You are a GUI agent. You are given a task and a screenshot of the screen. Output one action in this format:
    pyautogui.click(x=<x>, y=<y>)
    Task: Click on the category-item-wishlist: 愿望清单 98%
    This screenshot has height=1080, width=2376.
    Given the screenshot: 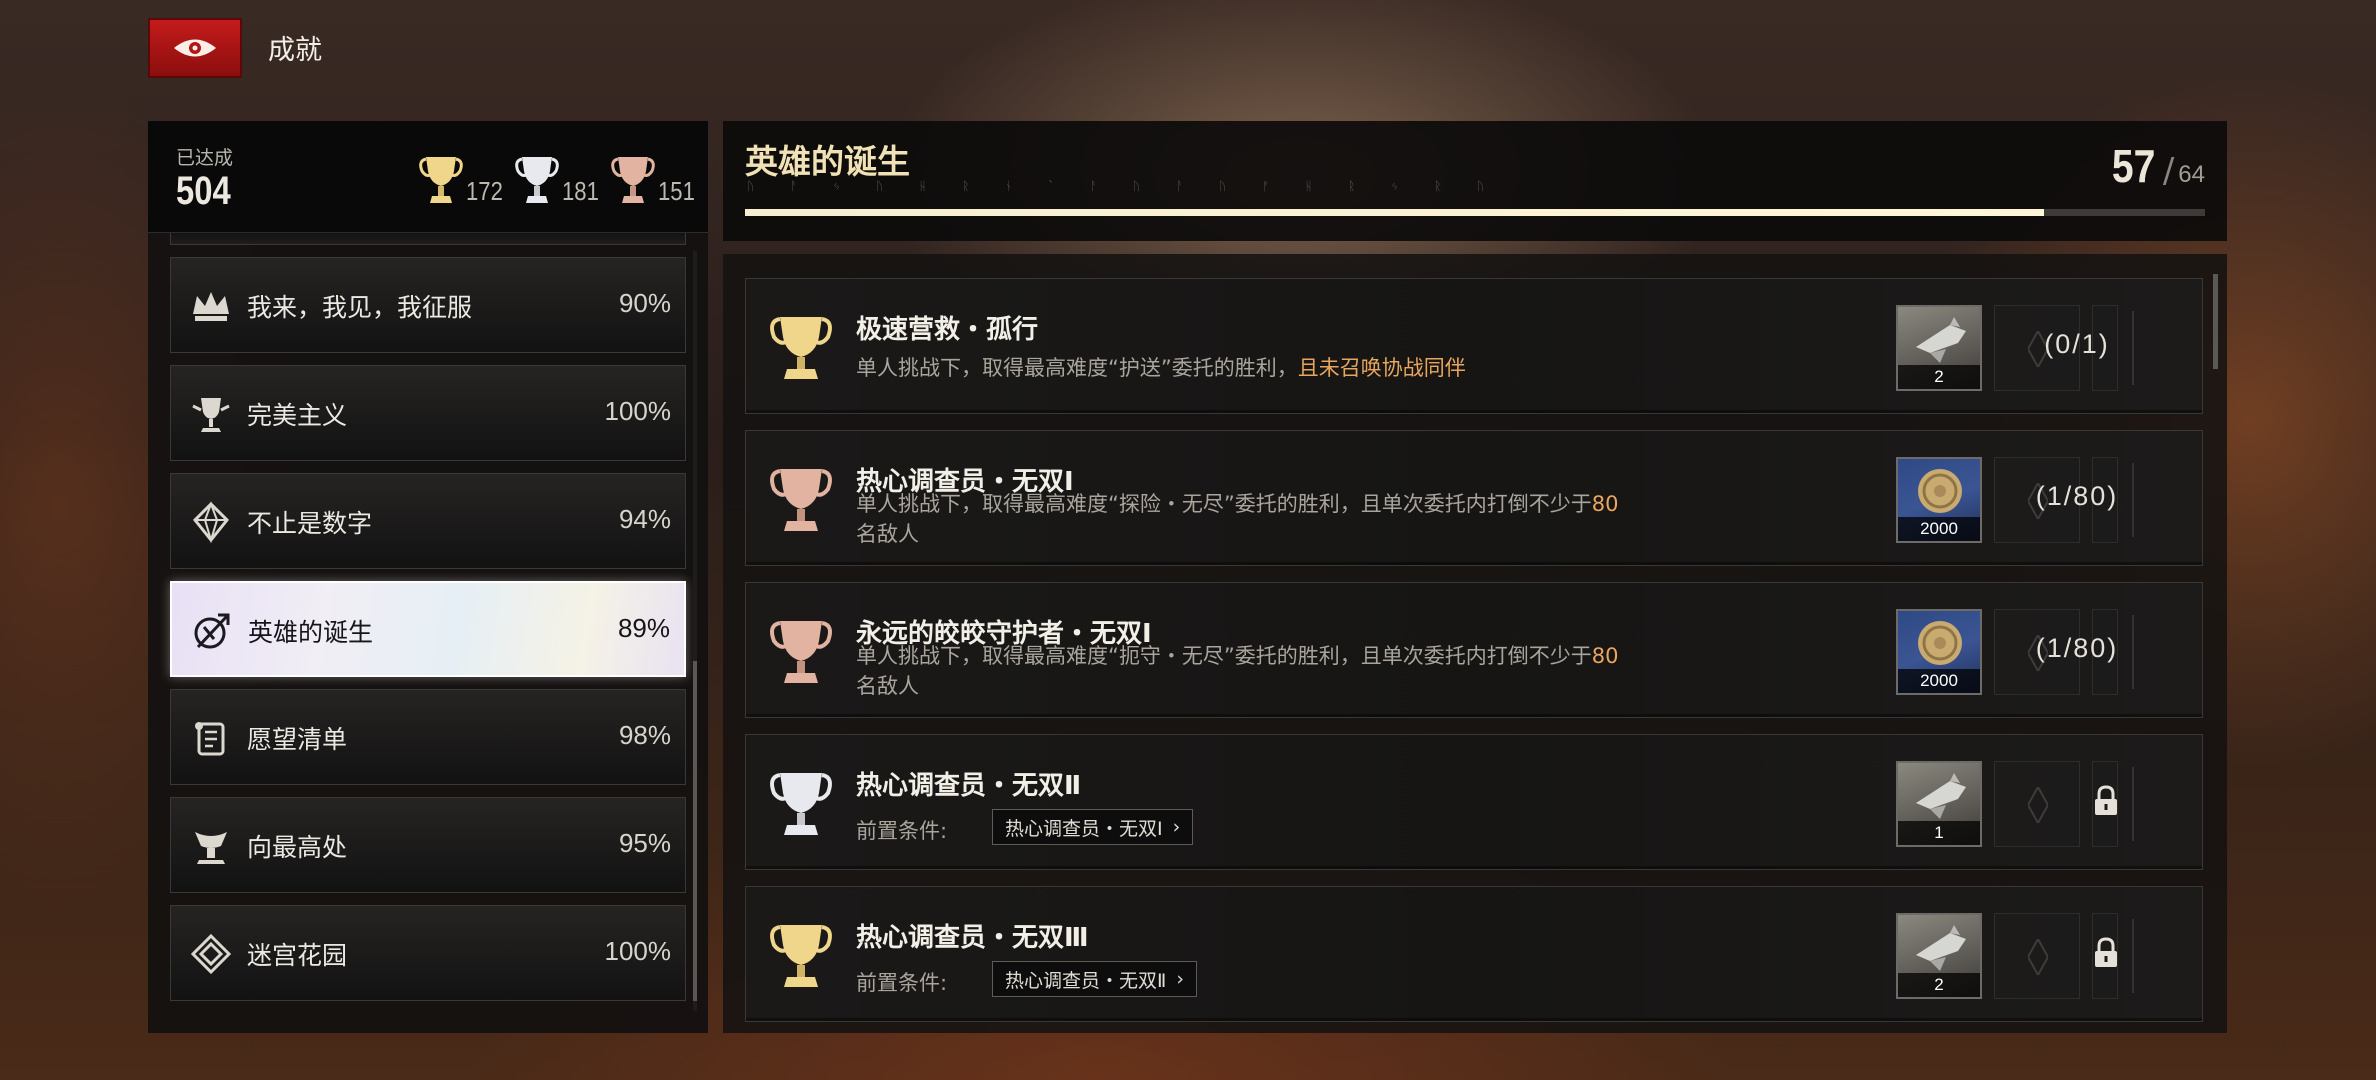 What is the action you would take?
    pyautogui.click(x=428, y=737)
    